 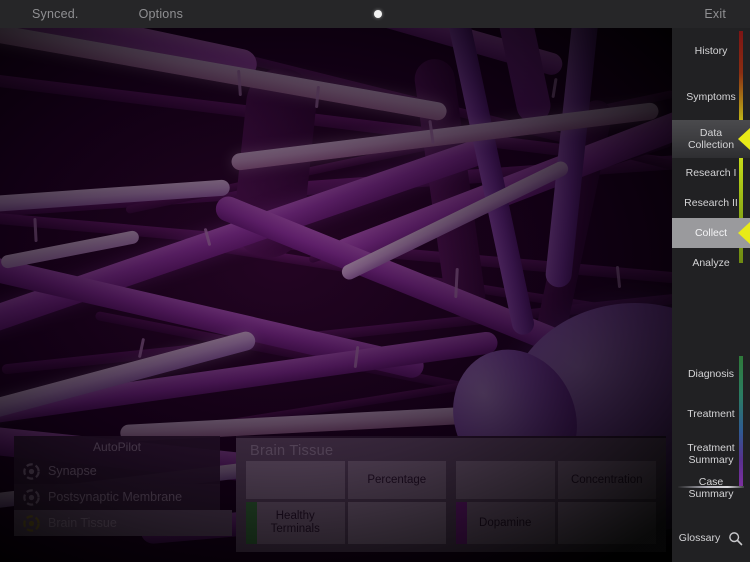 I want to click on sidebar-item-glossary: Glossary, so click(x=711, y=538).